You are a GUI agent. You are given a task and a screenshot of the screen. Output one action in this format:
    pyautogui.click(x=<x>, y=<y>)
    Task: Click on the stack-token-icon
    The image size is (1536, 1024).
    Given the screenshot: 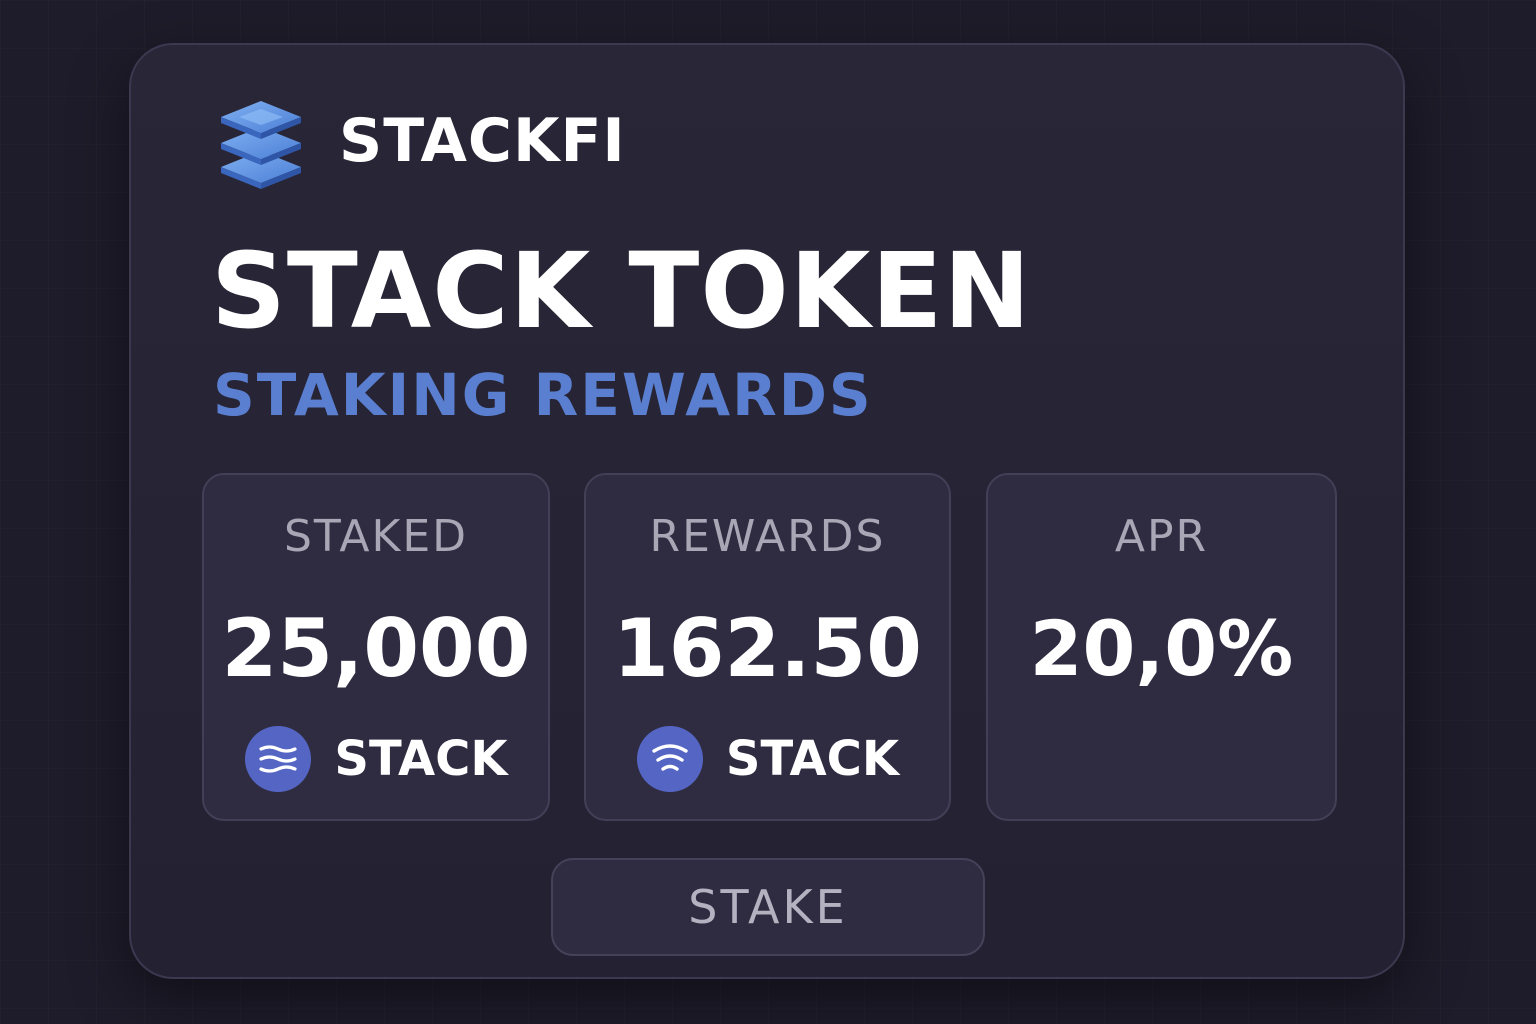 What is the action you would take?
    pyautogui.click(x=278, y=759)
    